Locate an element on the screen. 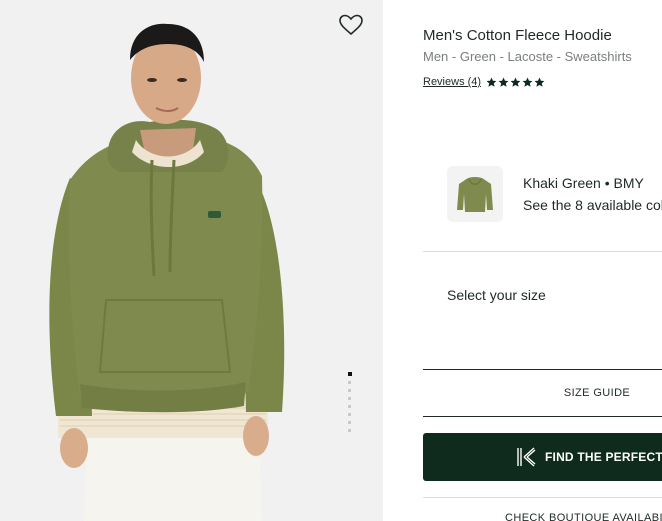  find-perfect-size-label: FIND THE PERFECT SIZE is located at coordinates (603, 457).